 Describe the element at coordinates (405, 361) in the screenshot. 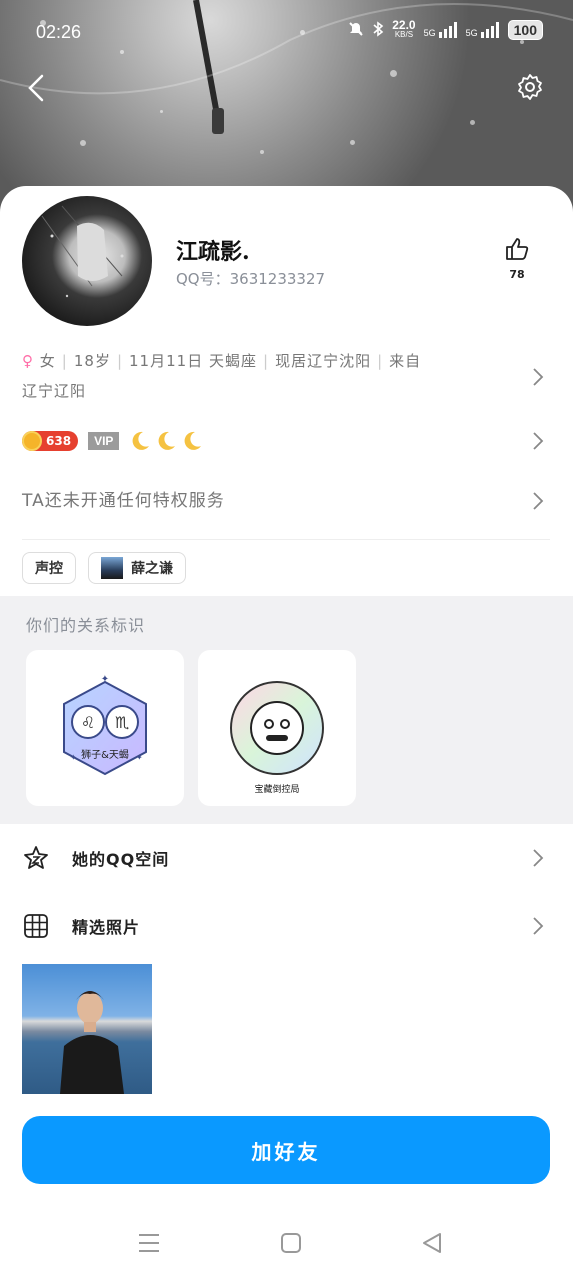

I see `hometown-prefix: 来自` at that location.